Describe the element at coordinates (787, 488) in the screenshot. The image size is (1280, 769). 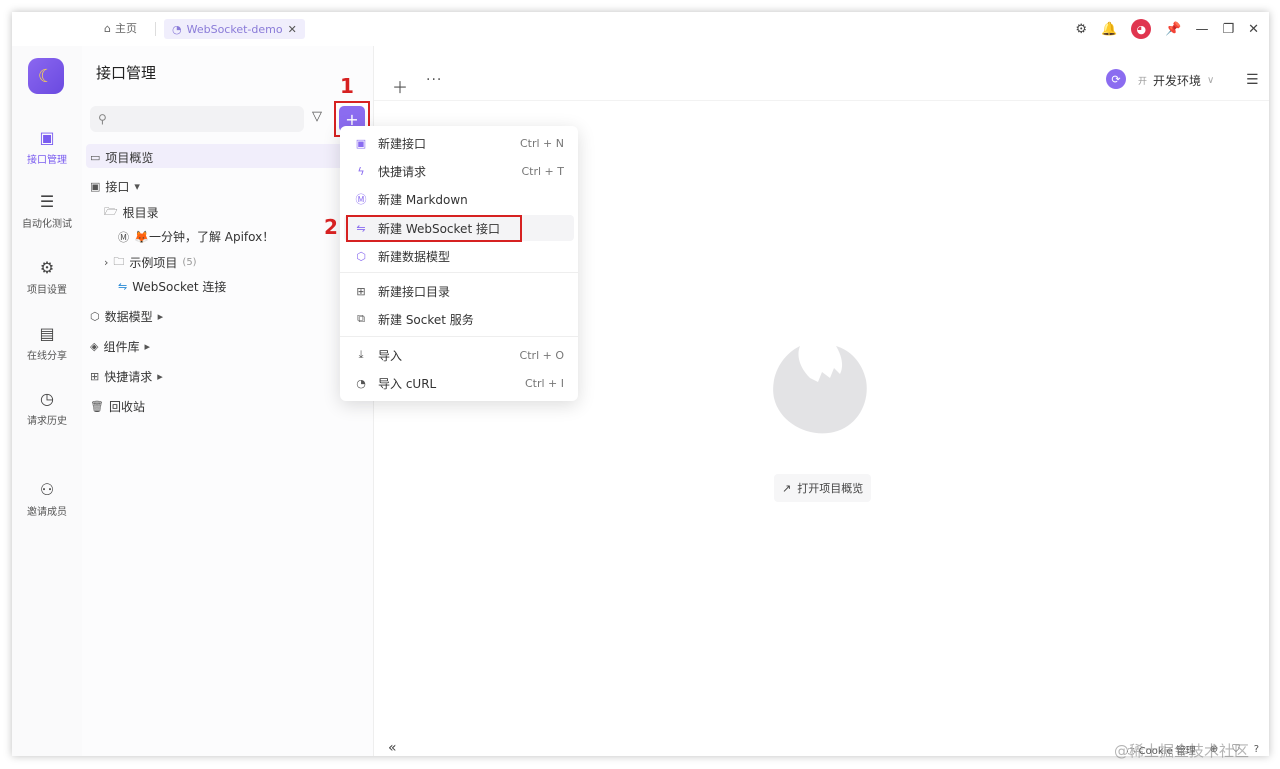
I see `external-link-icon: ↗` at that location.